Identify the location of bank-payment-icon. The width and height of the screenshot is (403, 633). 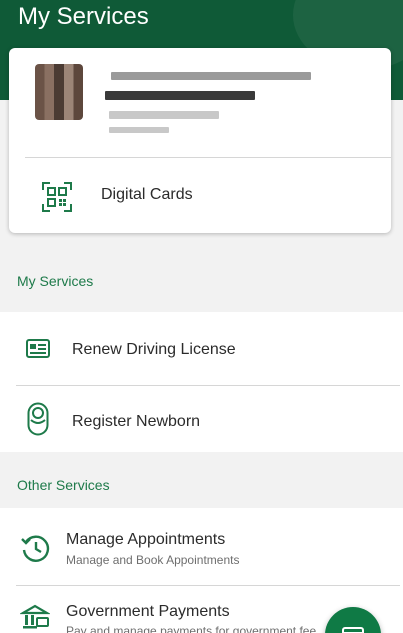
(35, 616).